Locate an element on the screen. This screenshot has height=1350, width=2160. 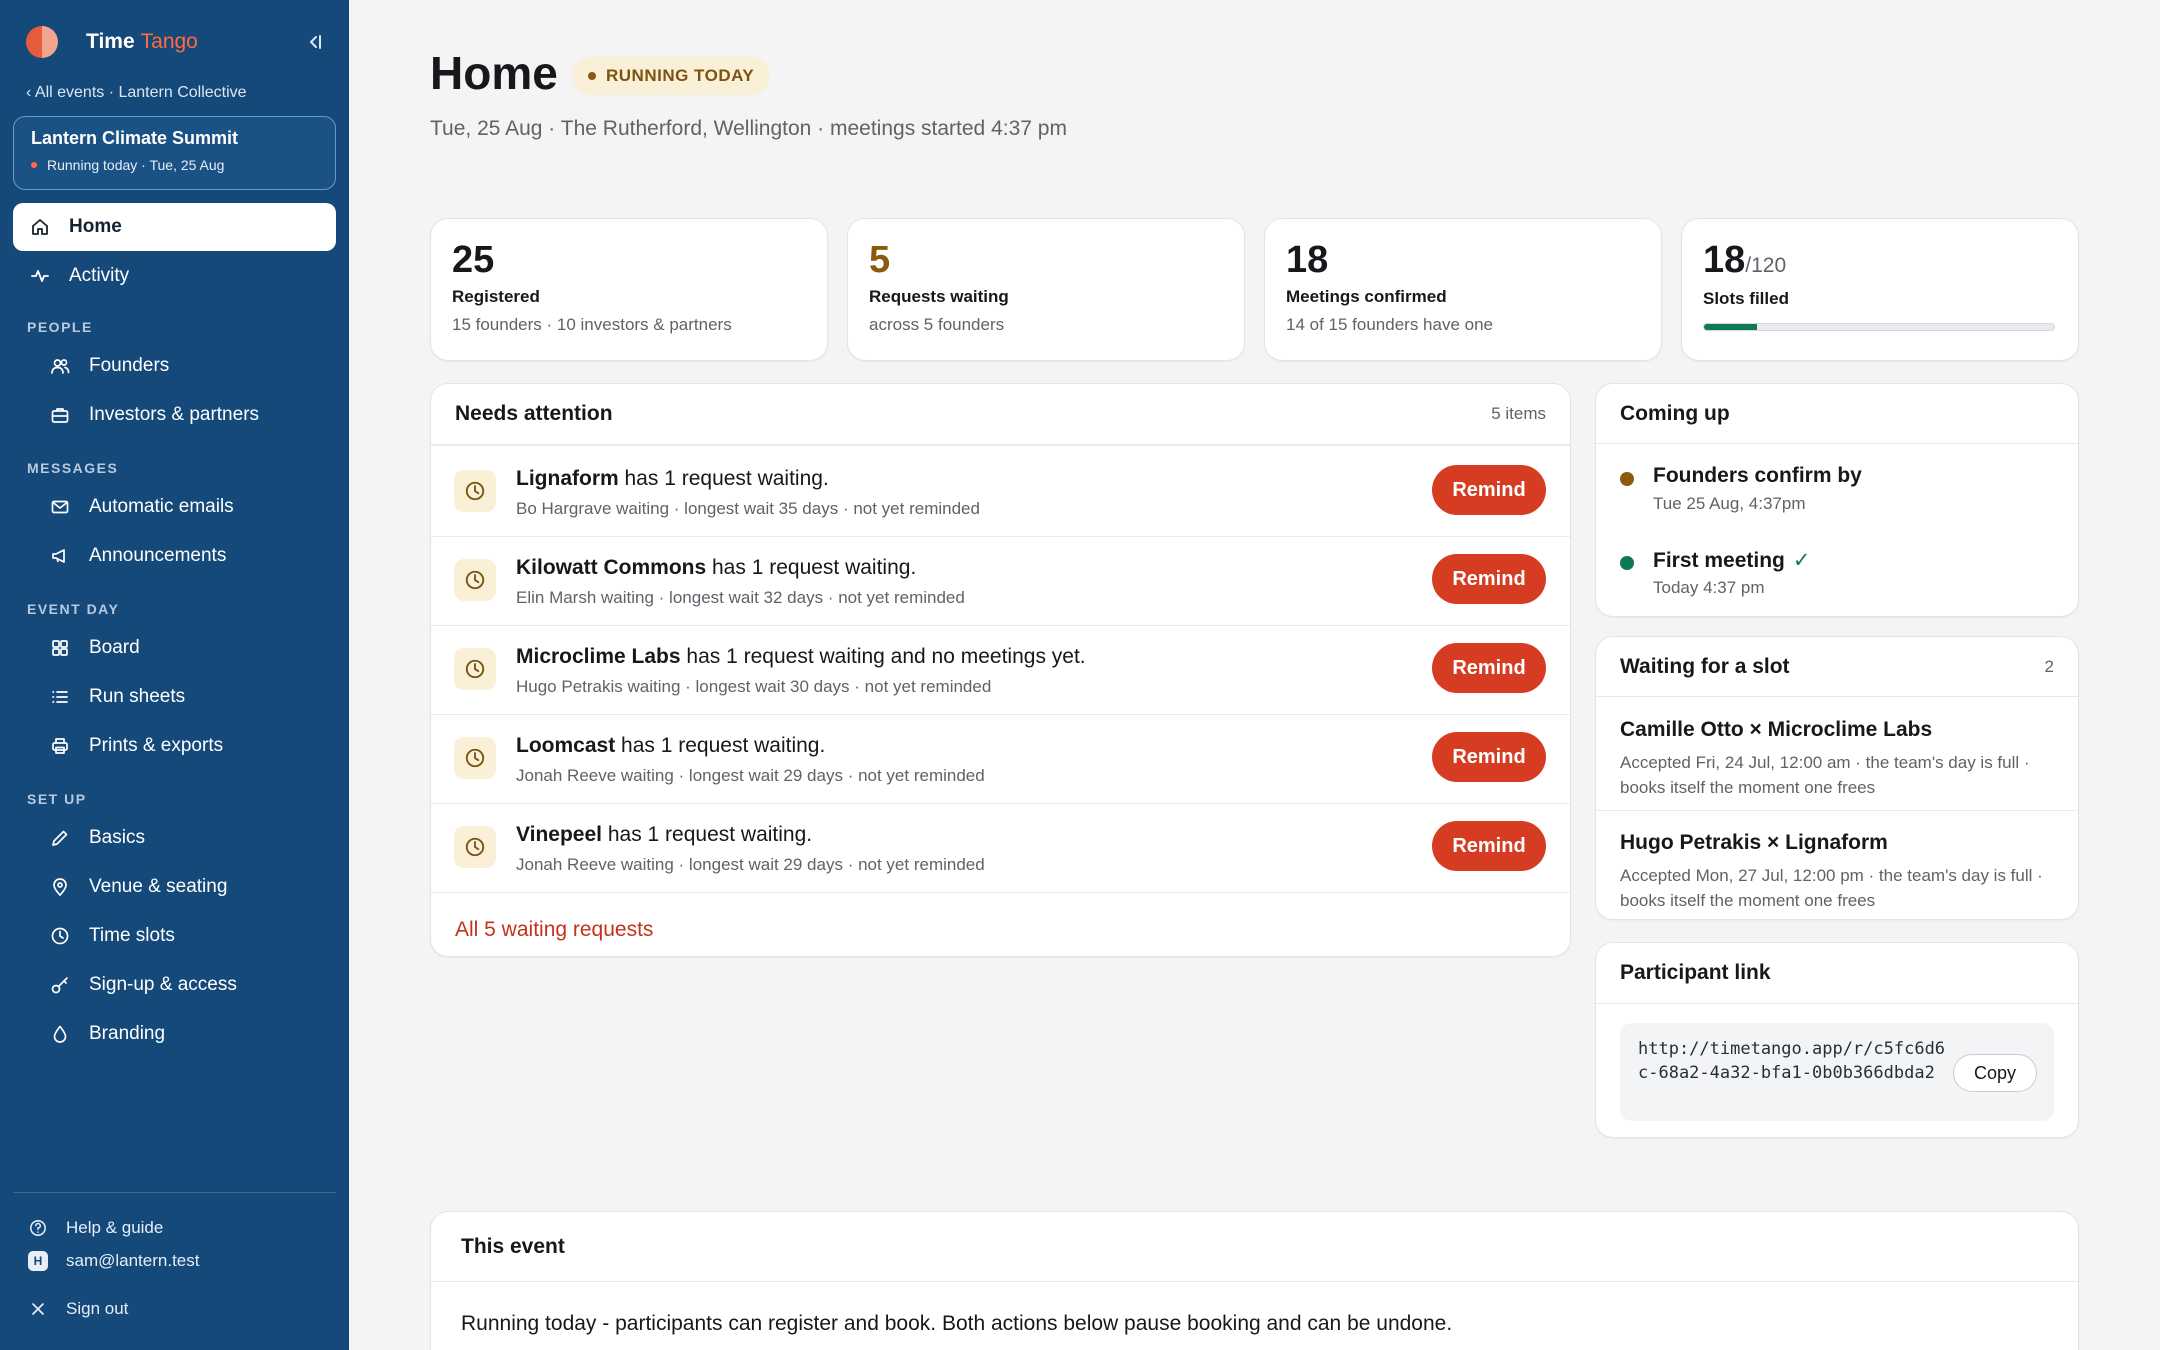
key-icon is located at coordinates (60, 985).